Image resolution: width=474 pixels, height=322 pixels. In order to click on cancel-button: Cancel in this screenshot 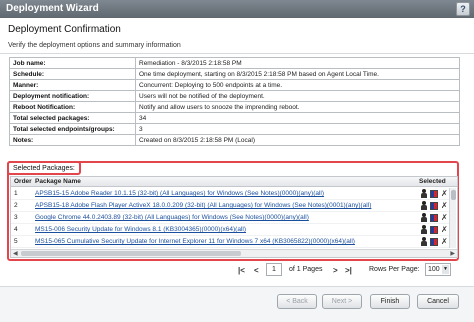, I will do `click(438, 301)`.